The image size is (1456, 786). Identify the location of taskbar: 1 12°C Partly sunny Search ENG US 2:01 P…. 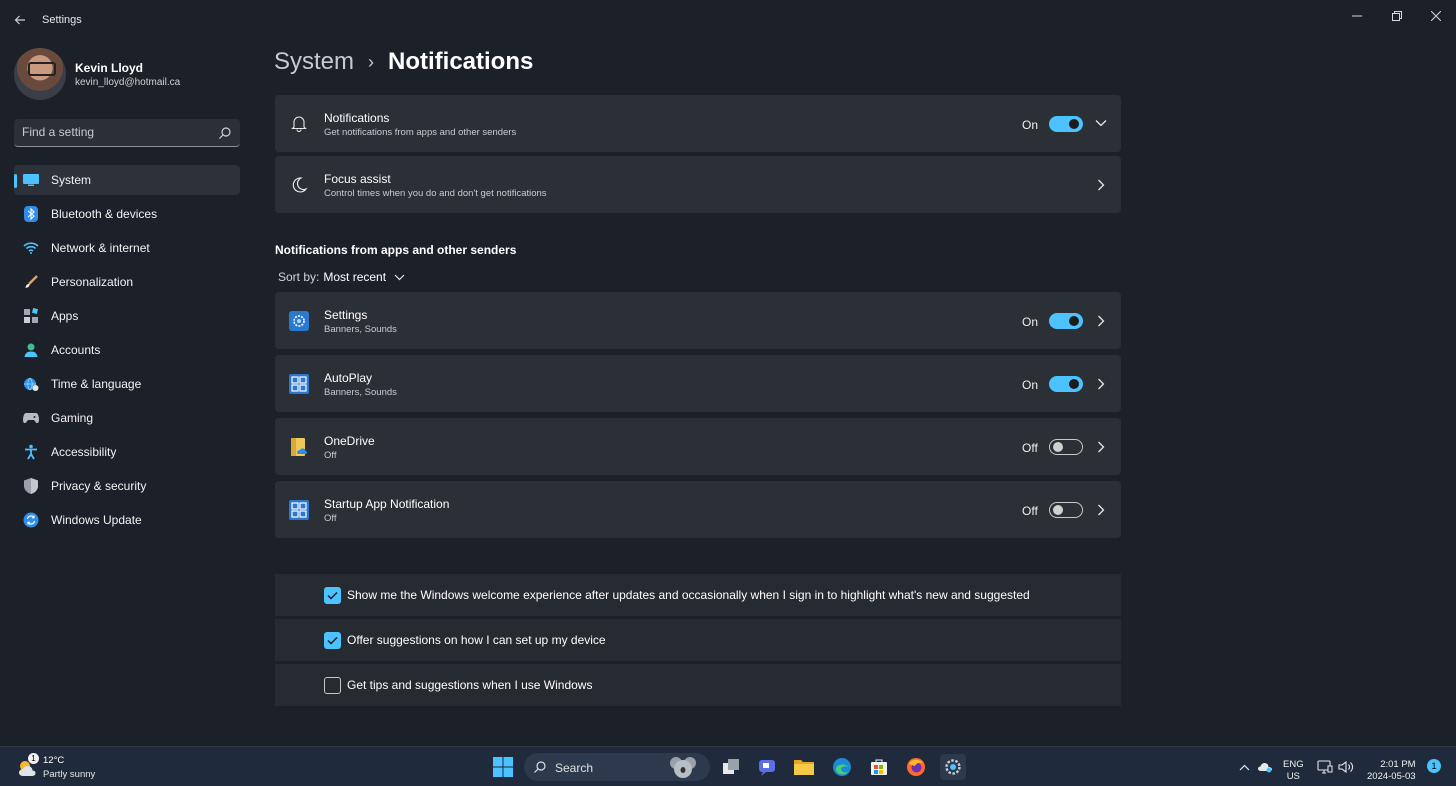
(728, 766).